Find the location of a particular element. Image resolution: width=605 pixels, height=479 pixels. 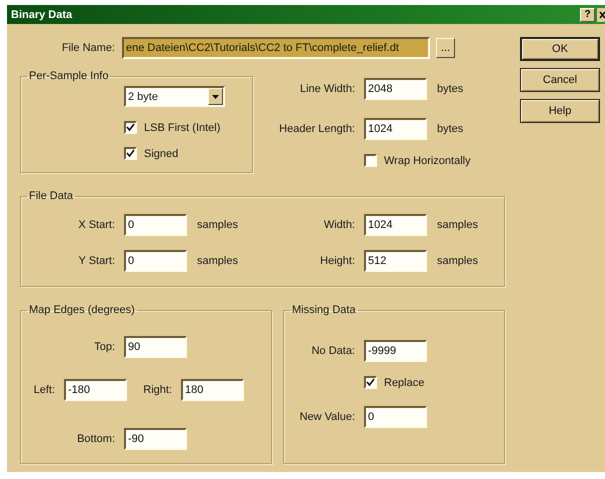

input-field: -180 is located at coordinates (95, 390).